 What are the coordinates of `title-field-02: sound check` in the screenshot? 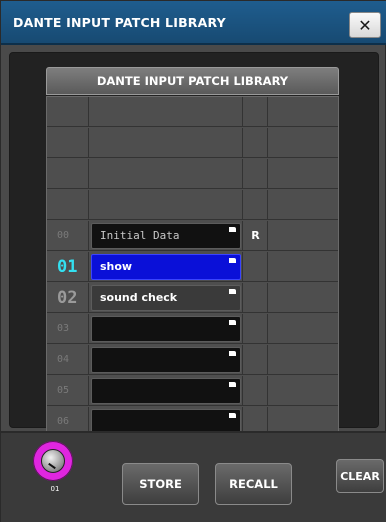 It's located at (166, 298).